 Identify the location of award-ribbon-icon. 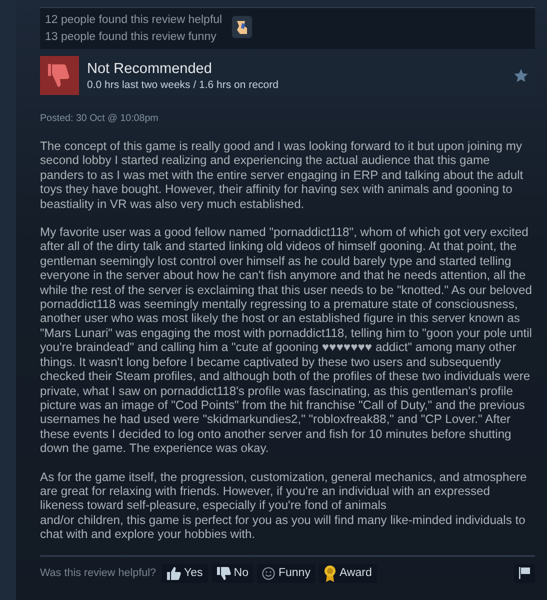
(330, 573).